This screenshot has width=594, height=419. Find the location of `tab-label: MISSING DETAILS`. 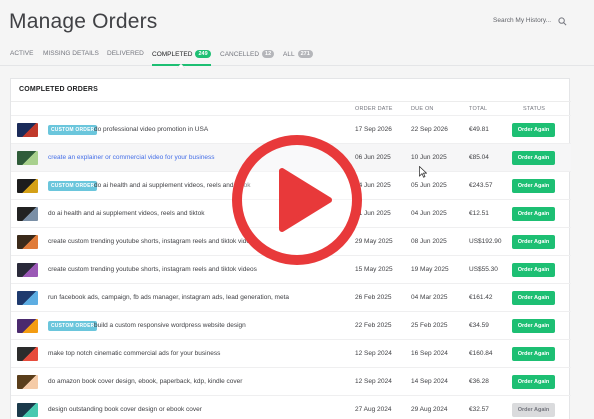

tab-label: MISSING DETAILS is located at coordinates (71, 53).